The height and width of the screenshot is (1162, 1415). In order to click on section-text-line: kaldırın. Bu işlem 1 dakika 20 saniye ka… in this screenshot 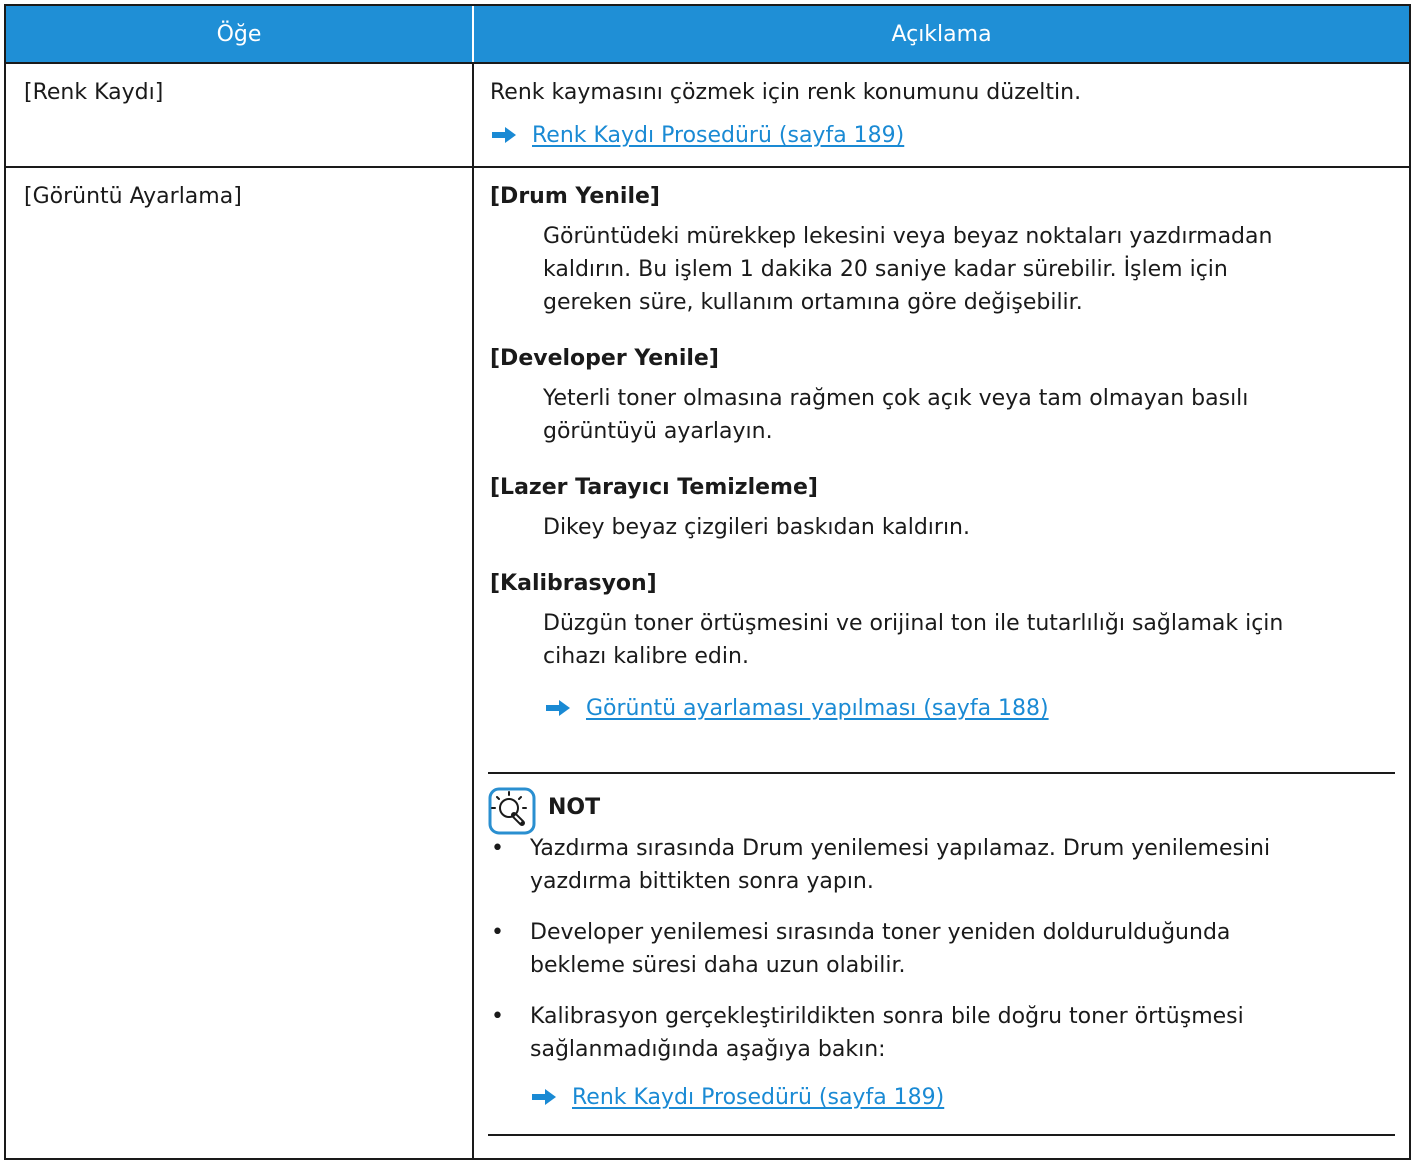, I will do `click(885, 269)`.